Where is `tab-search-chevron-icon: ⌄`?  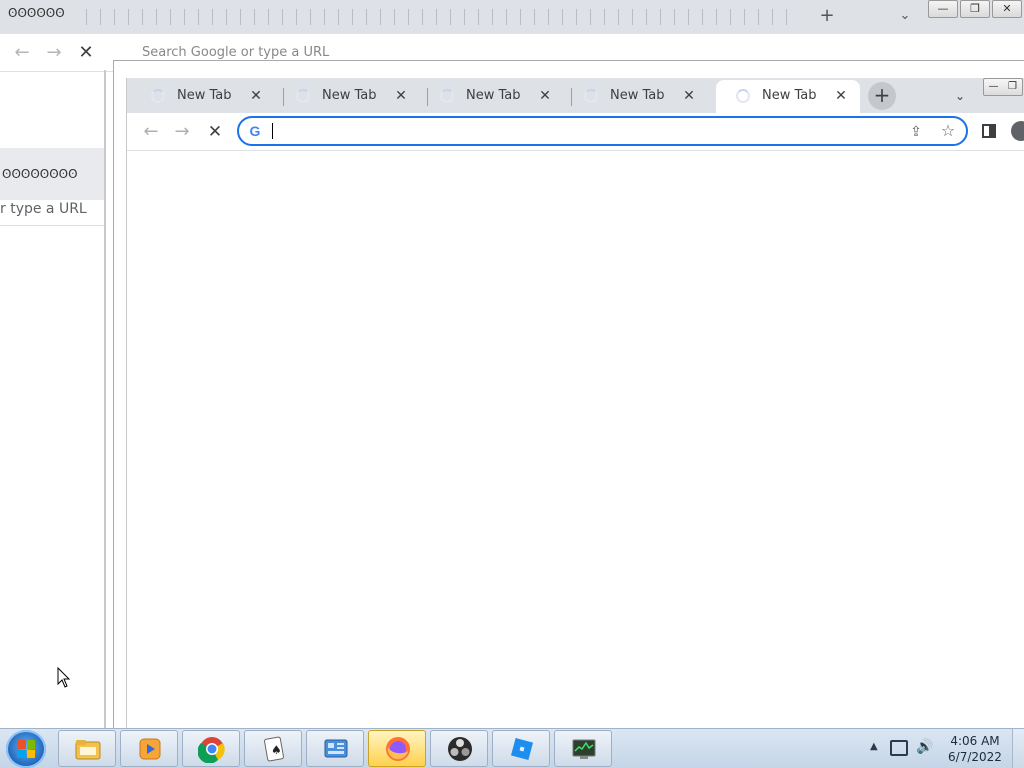
tab-search-chevron-icon: ⌄ is located at coordinates (960, 96).